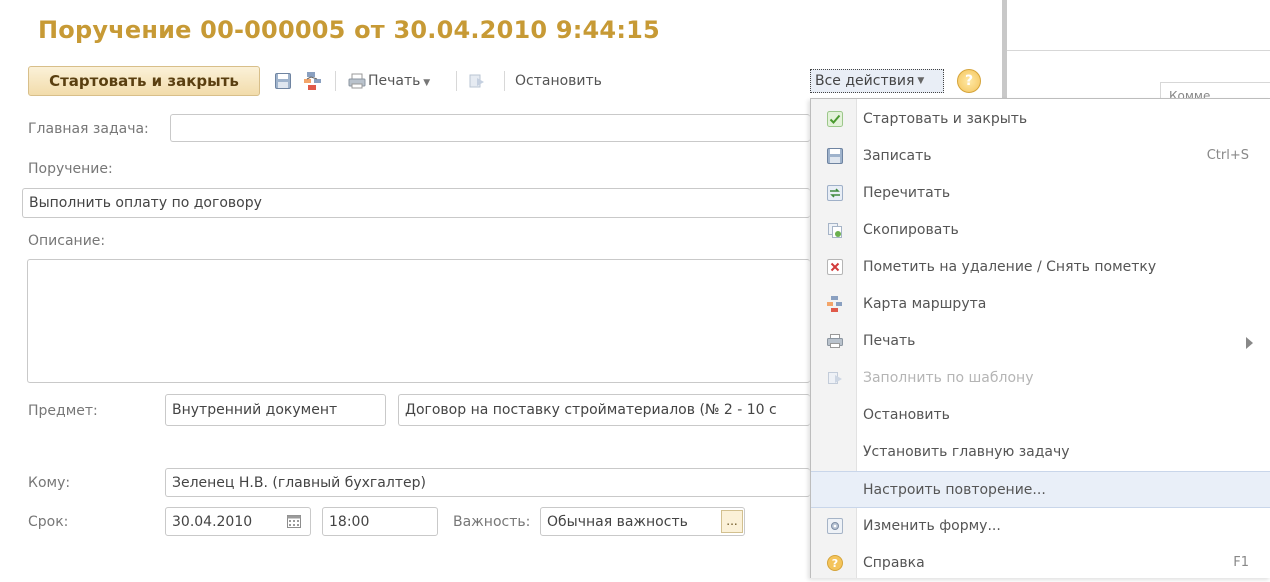 This screenshot has width=1270, height=582. What do you see at coordinates (63, 411) in the screenshot?
I see `subject-label: Предмет:` at bounding box center [63, 411].